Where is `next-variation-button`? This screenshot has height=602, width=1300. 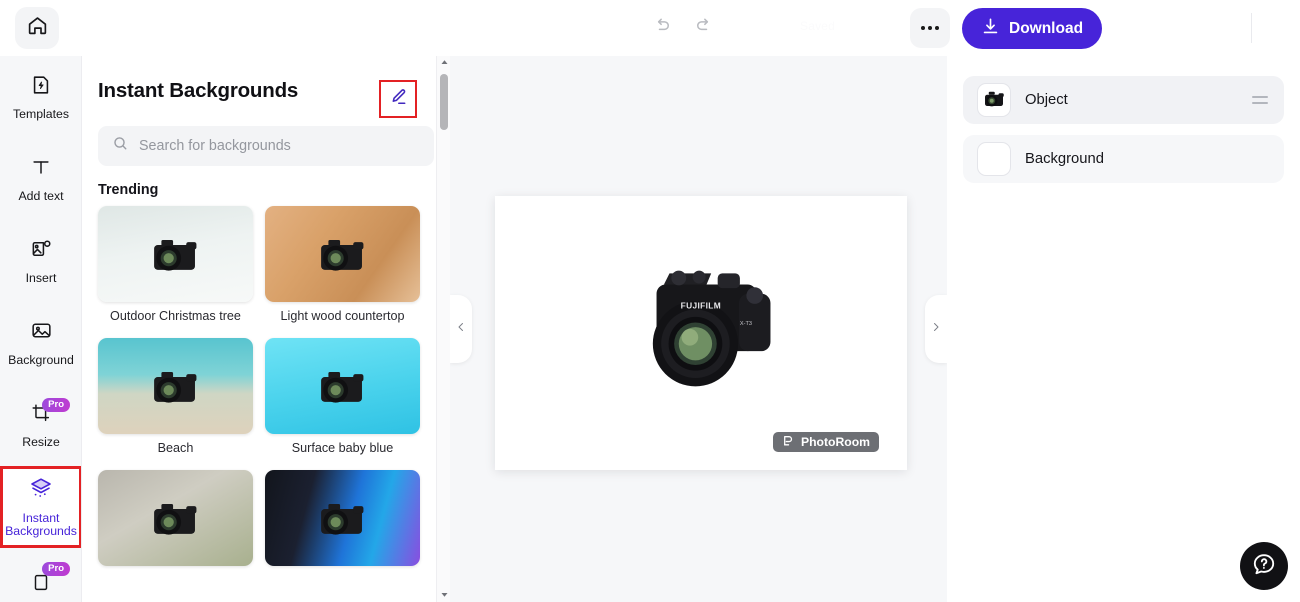
next-variation-button is located at coordinates (936, 329).